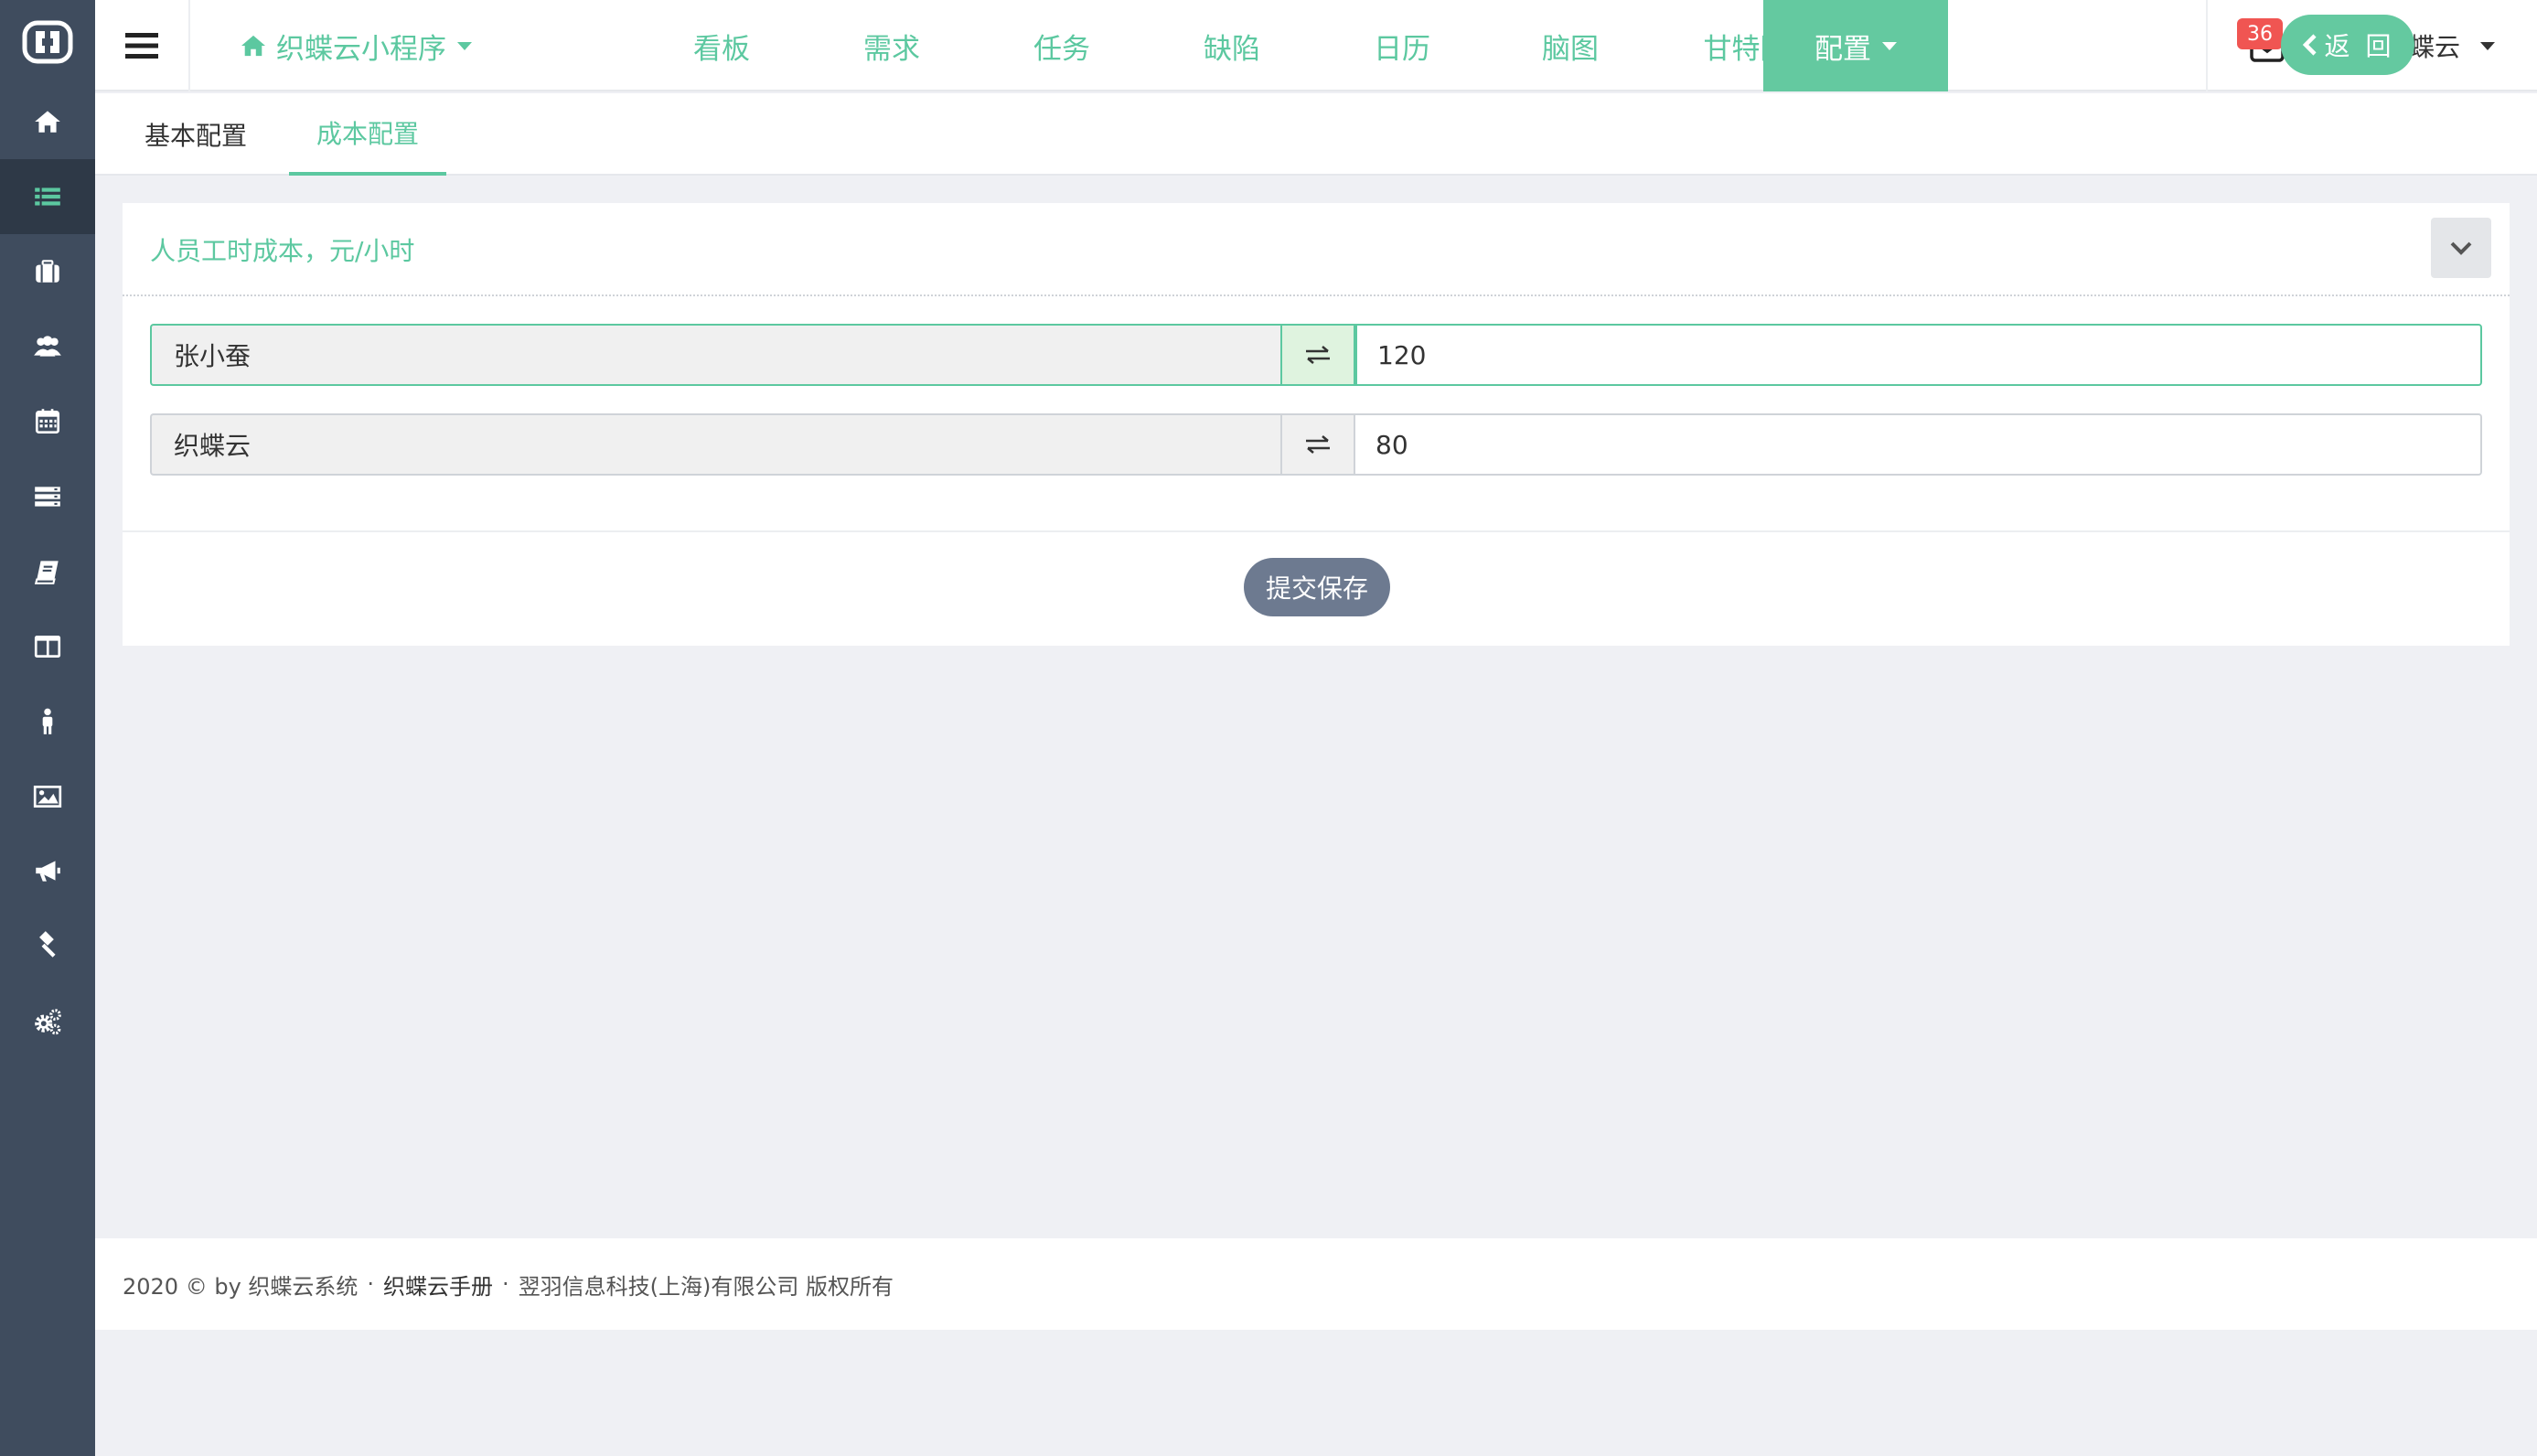 The width and height of the screenshot is (2537, 1456). I want to click on footer-company: 翌羽信息科技(上海)有限公司 版权所有, so click(706, 1286).